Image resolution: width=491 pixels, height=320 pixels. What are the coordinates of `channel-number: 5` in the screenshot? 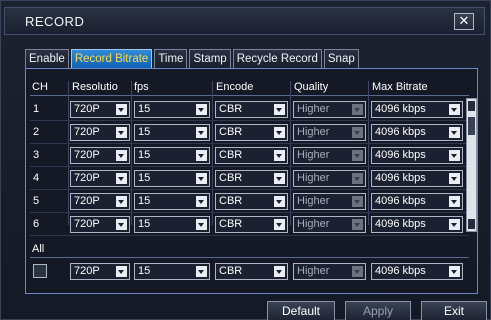 It's located at (36, 201).